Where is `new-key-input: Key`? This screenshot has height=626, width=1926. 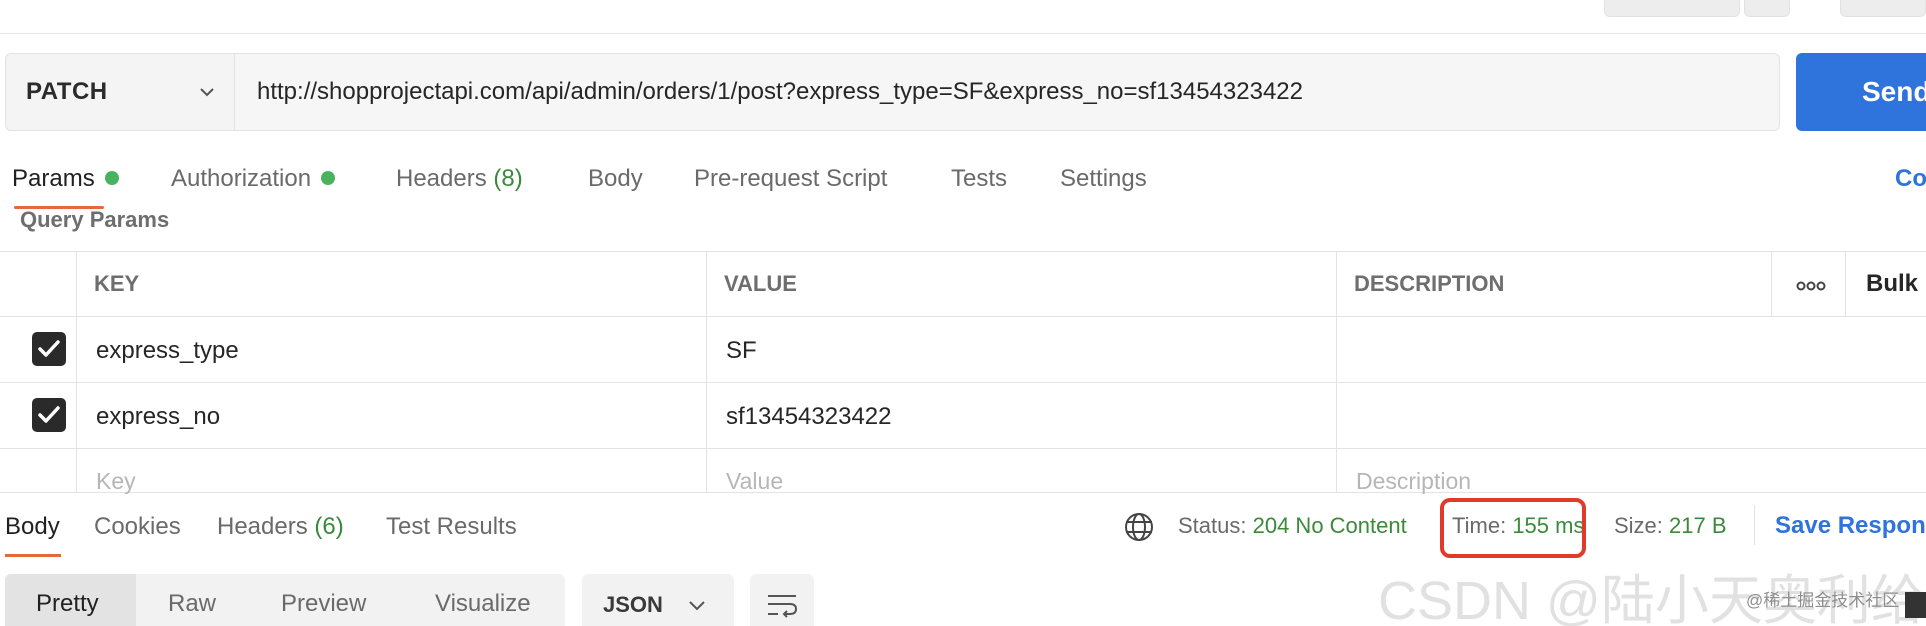
new-key-input: Key is located at coordinates (116, 481).